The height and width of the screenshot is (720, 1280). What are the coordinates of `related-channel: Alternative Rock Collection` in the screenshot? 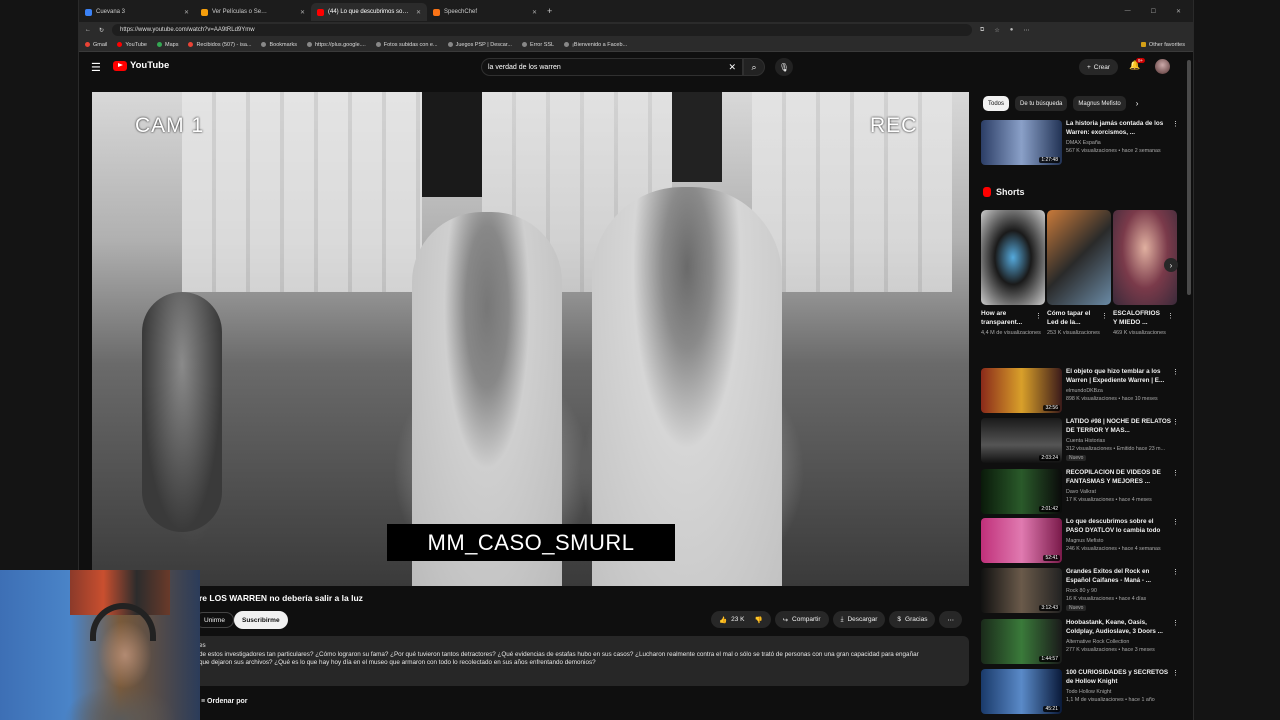 It's located at (1097, 642).